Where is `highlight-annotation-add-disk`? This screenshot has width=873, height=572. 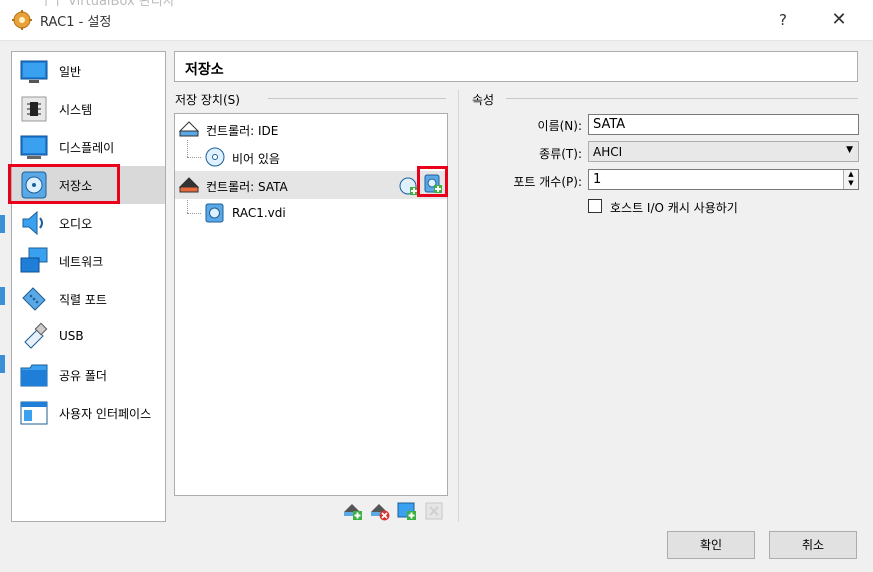
highlight-annotation-add-disk is located at coordinates (432, 181).